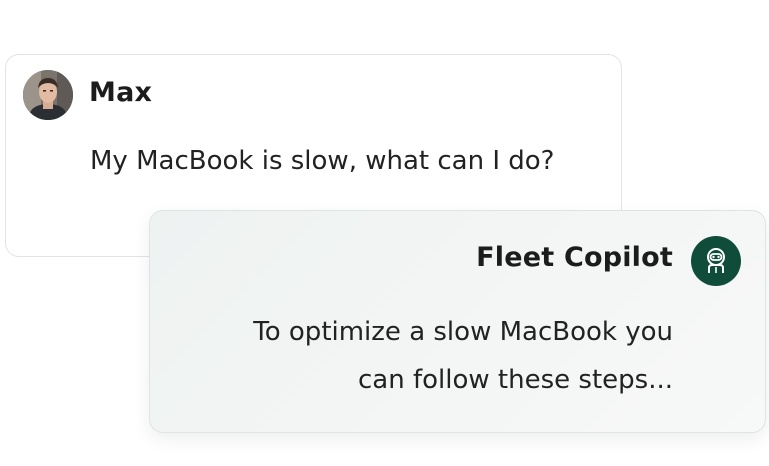  What do you see at coordinates (121, 92) in the screenshot?
I see `user-name: Max` at bounding box center [121, 92].